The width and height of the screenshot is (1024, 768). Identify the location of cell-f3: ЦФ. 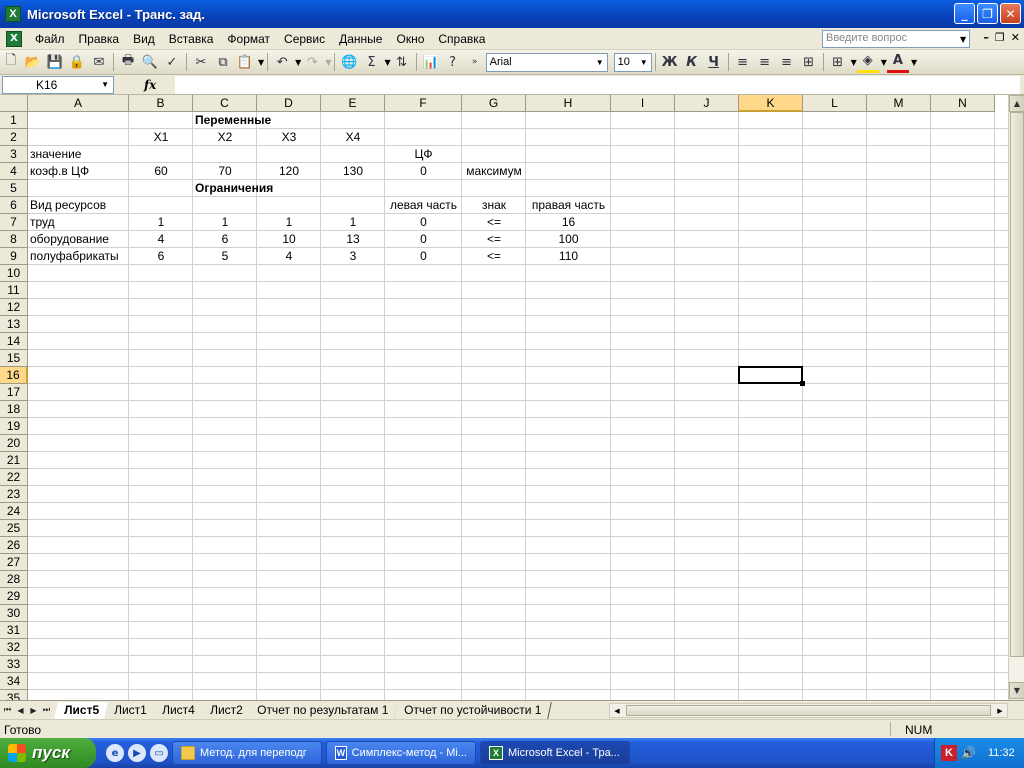
(423, 154).